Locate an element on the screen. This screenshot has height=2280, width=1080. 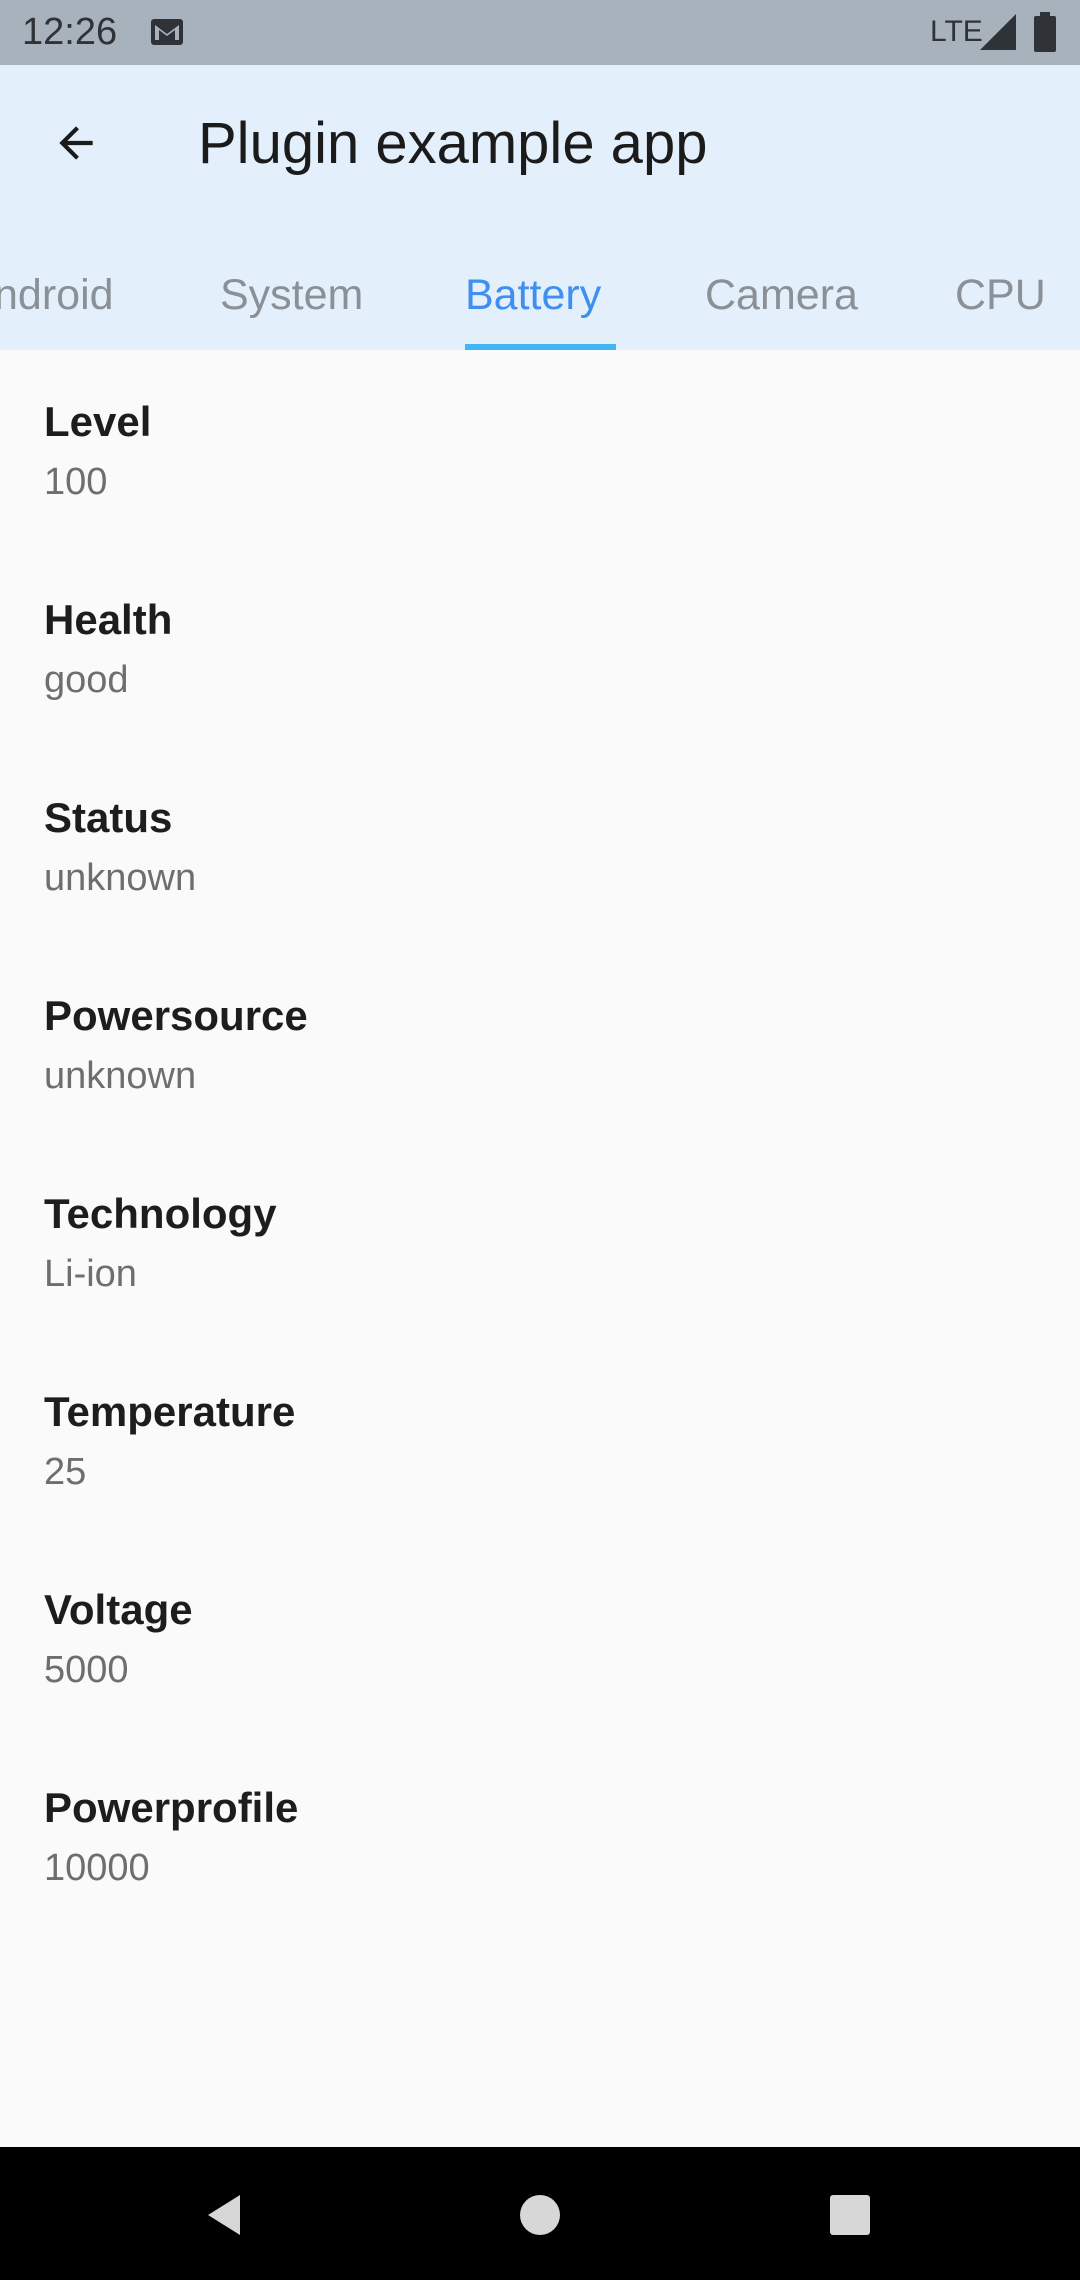
tab-battery: Battery is located at coordinates (533, 297).